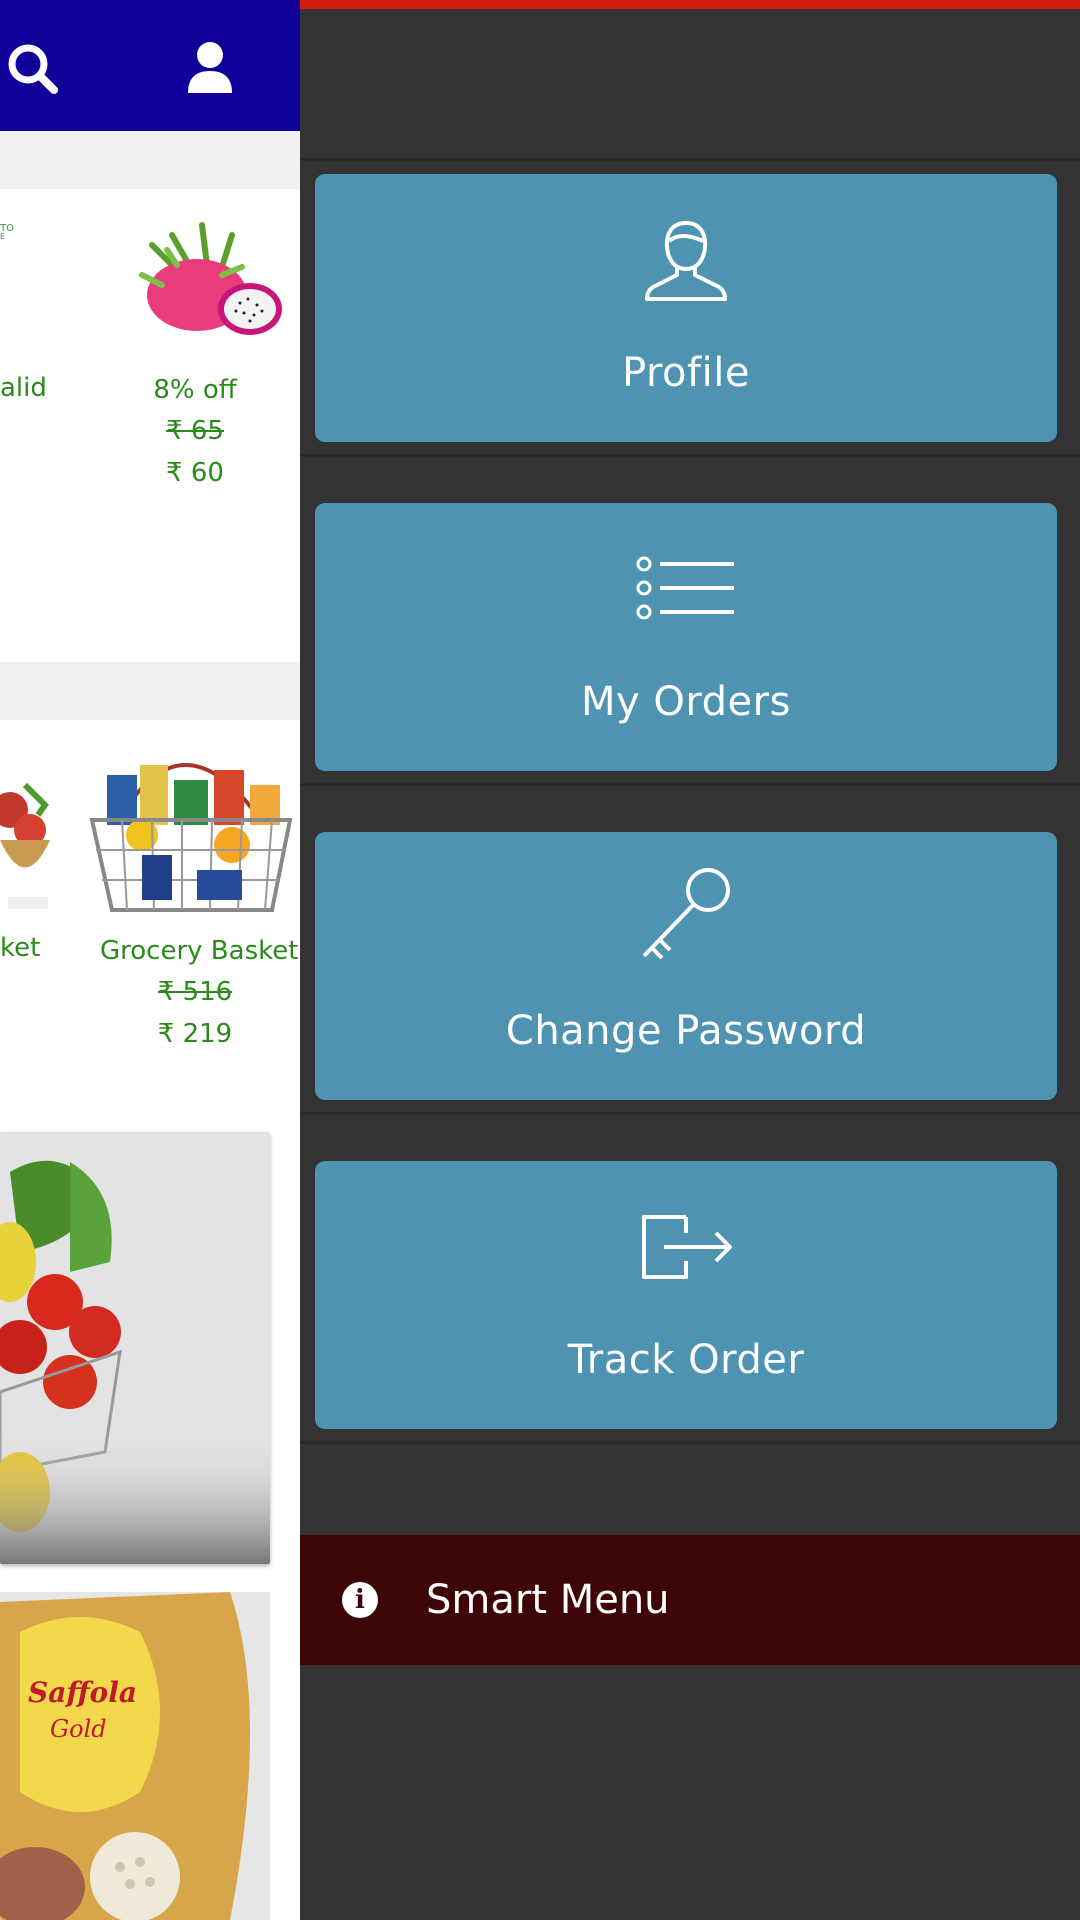 The height and width of the screenshot is (1920, 1080). I want to click on svg-text: Gold, so click(78, 1729).